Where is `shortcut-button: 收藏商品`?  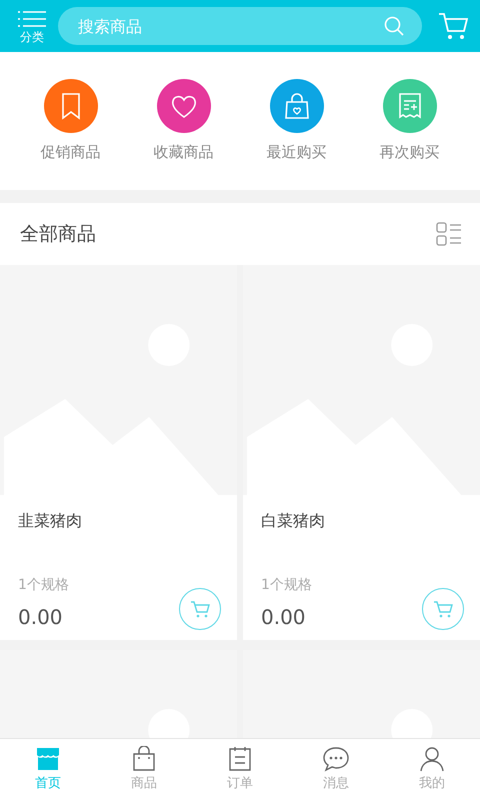 shortcut-button: 收藏商品 is located at coordinates (183, 121).